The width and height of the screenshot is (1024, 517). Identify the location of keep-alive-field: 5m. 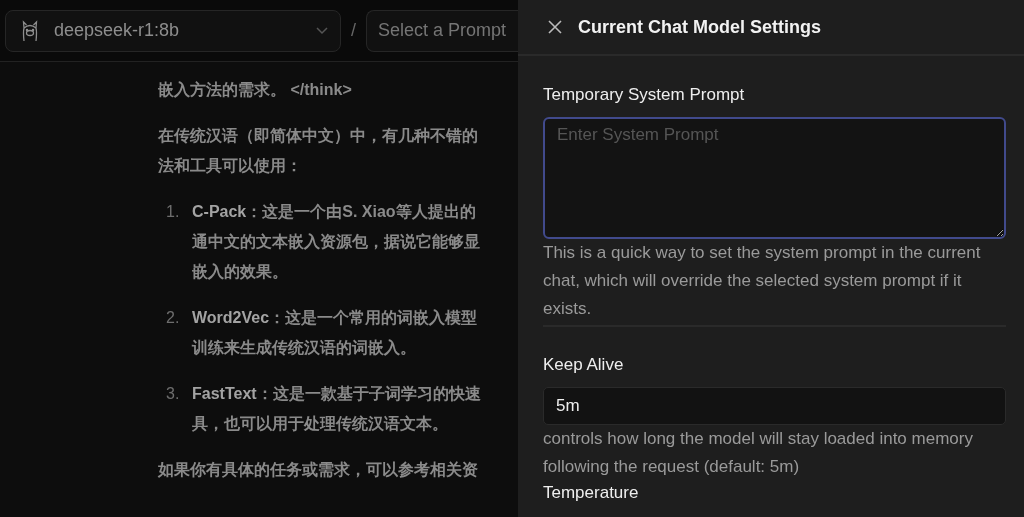
(774, 406).